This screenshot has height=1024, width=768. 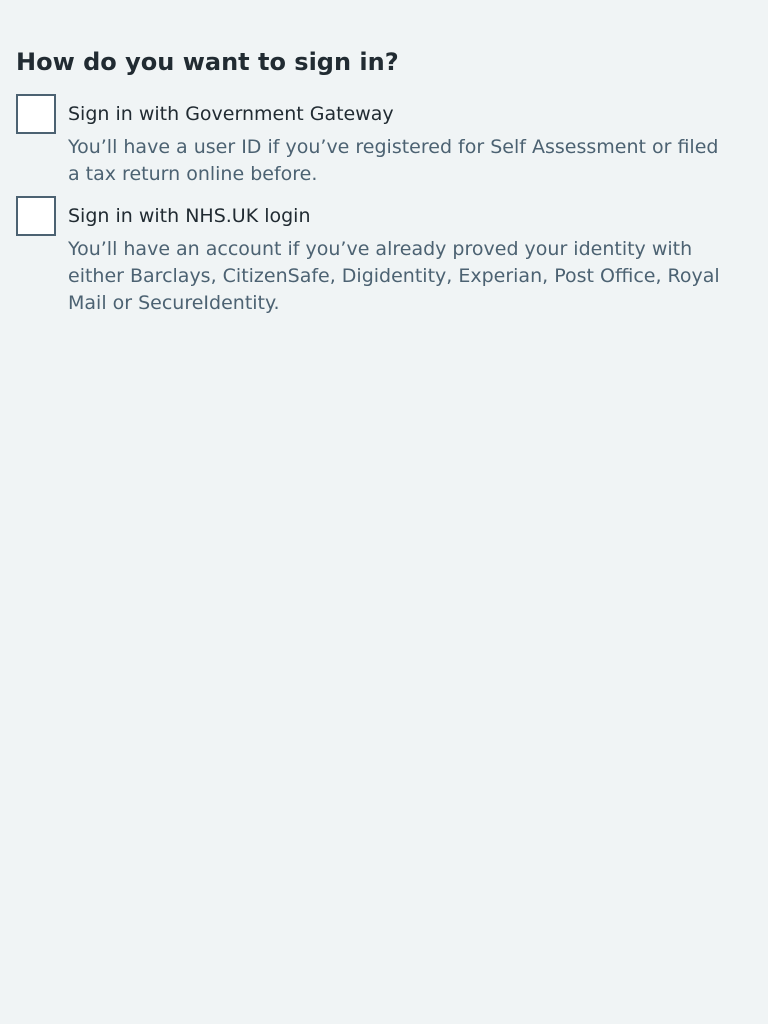 What do you see at coordinates (36, 216) in the screenshot?
I see `nhs-login-checkbox` at bounding box center [36, 216].